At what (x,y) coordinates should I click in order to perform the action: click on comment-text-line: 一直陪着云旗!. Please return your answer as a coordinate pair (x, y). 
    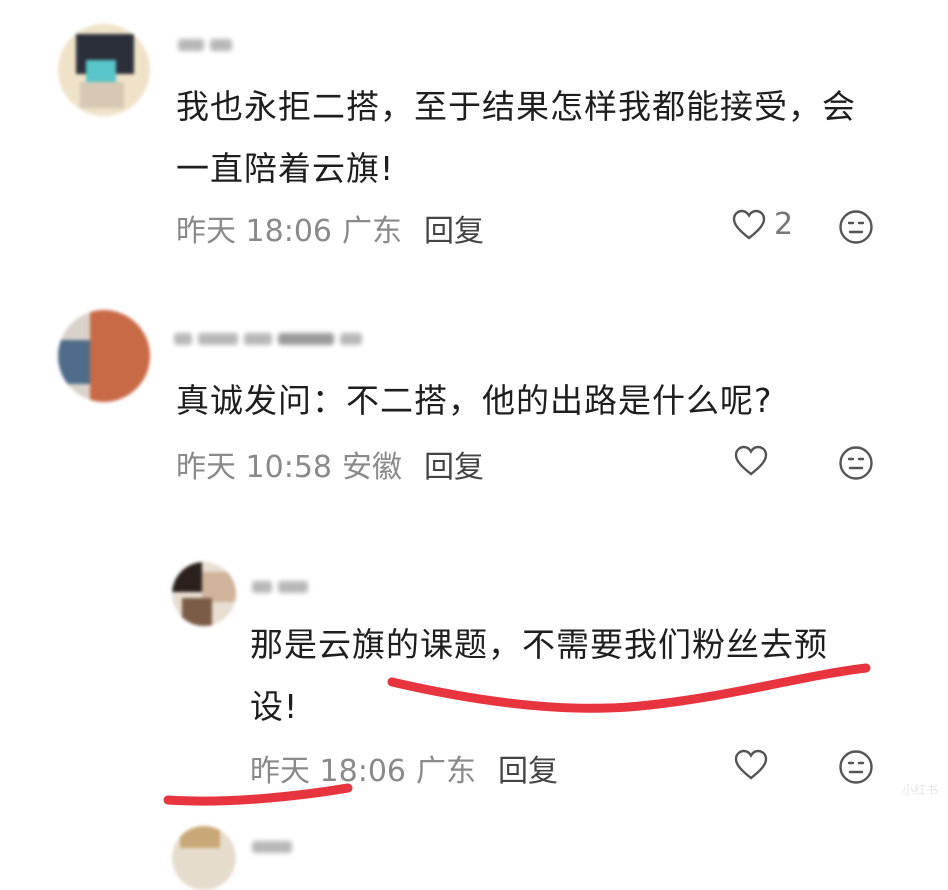
    Looking at the image, I should click on (285, 168).